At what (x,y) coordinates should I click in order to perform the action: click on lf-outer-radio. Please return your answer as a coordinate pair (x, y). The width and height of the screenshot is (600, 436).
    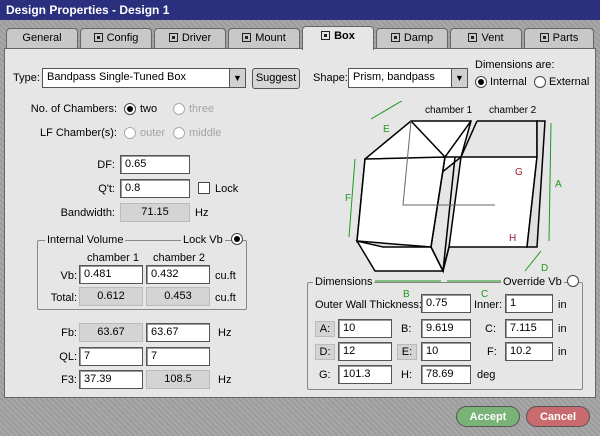
    Looking at the image, I should click on (130, 133).